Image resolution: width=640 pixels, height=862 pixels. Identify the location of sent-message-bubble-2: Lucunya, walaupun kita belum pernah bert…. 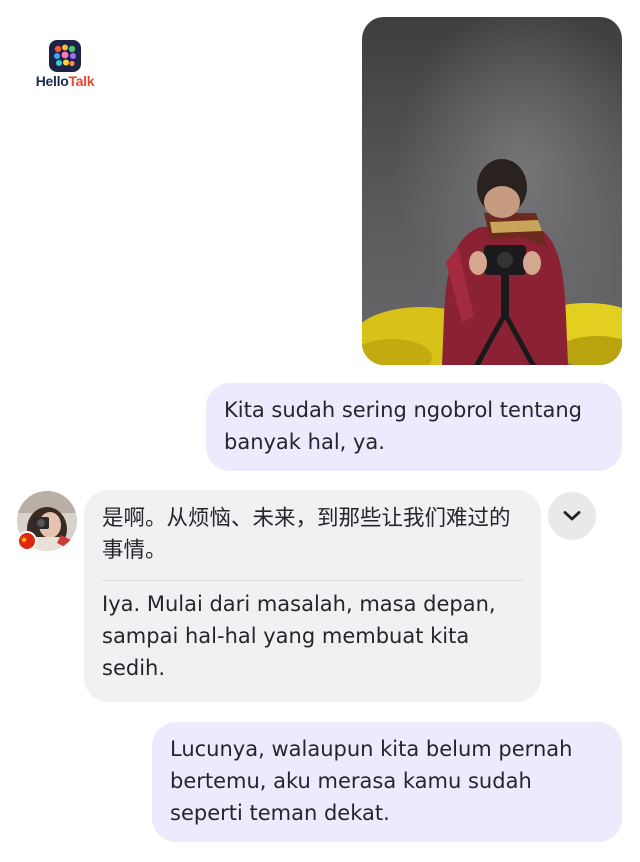
(387, 782).